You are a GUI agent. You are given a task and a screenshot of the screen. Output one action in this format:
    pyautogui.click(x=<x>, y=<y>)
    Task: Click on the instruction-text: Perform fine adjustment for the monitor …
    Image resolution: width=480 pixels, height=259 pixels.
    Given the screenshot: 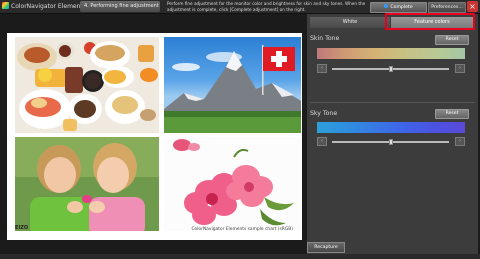 What is the action you would take?
    pyautogui.click(x=266, y=6)
    